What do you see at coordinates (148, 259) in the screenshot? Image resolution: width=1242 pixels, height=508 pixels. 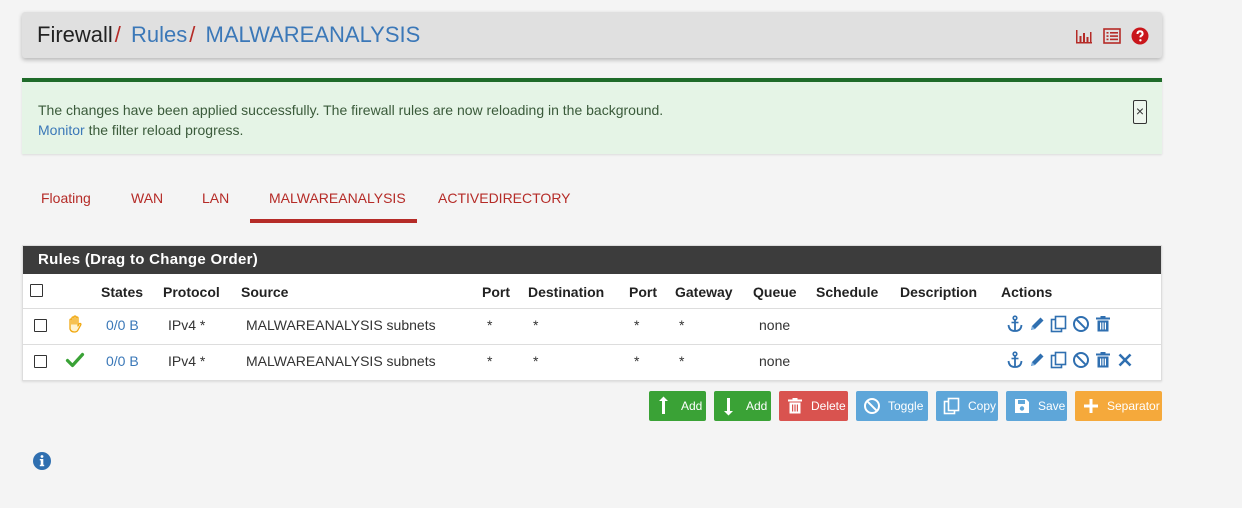 I see `panel-title: Rules (Drag to Change Order)` at bounding box center [148, 259].